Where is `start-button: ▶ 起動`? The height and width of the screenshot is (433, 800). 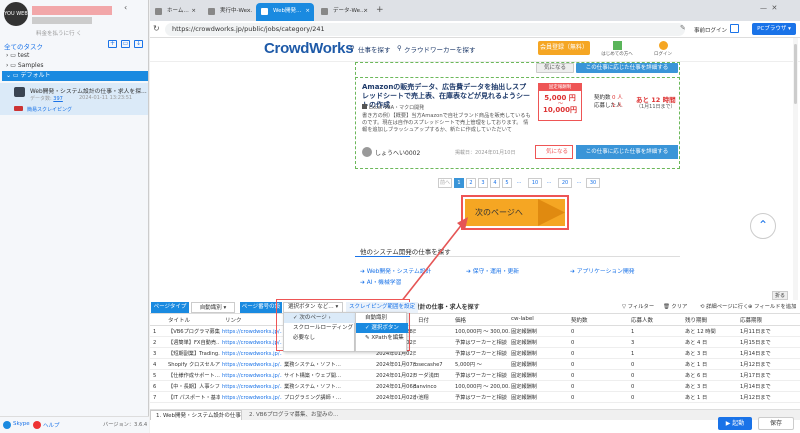 start-button: ▶ 起動 is located at coordinates (735, 423).